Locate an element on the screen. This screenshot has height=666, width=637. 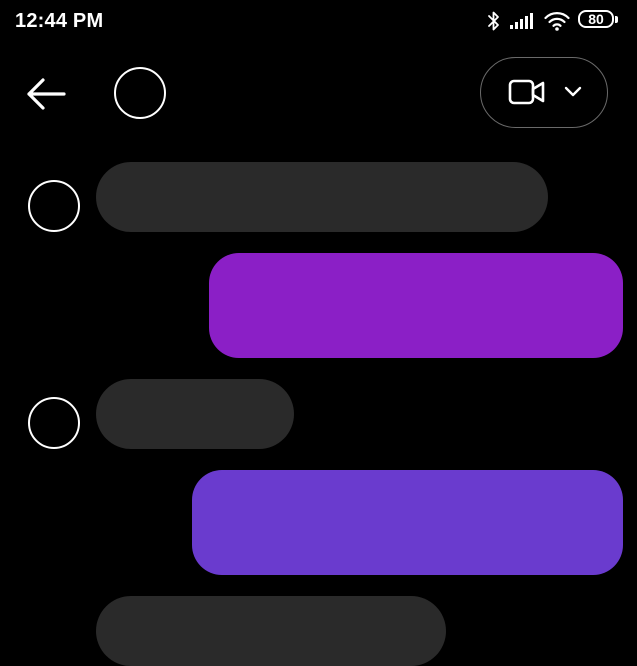
back-button is located at coordinates (46, 94).